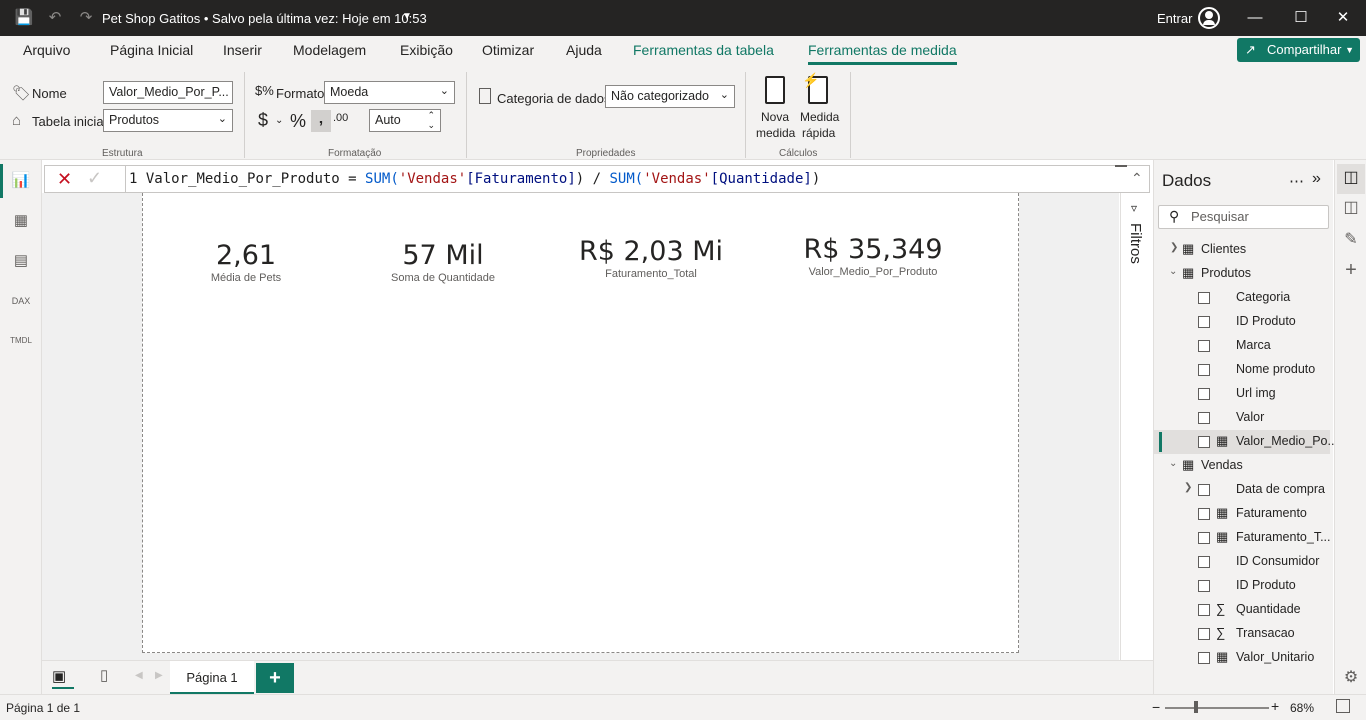 The height and width of the screenshot is (720, 1366). What do you see at coordinates (1242, 346) in the screenshot?
I see `field-row: Marca` at bounding box center [1242, 346].